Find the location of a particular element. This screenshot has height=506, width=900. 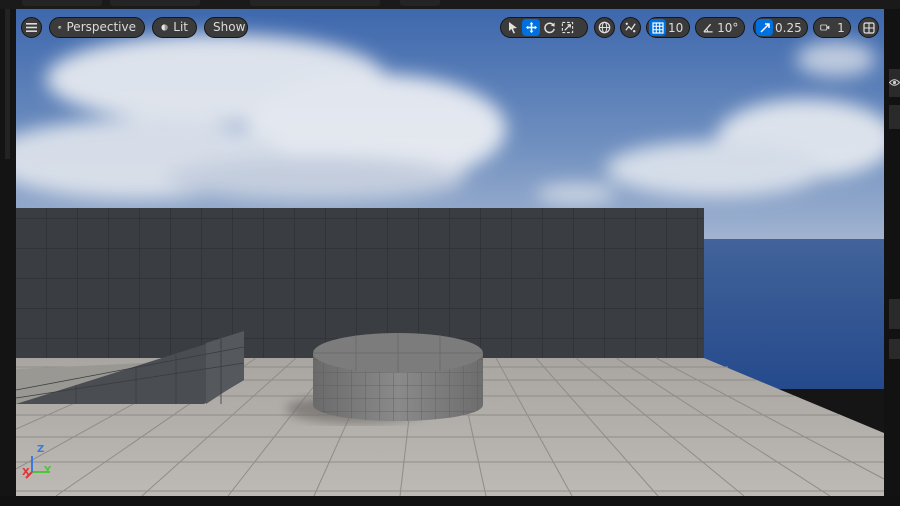

grid-snap-group: 10 is located at coordinates (668, 27).